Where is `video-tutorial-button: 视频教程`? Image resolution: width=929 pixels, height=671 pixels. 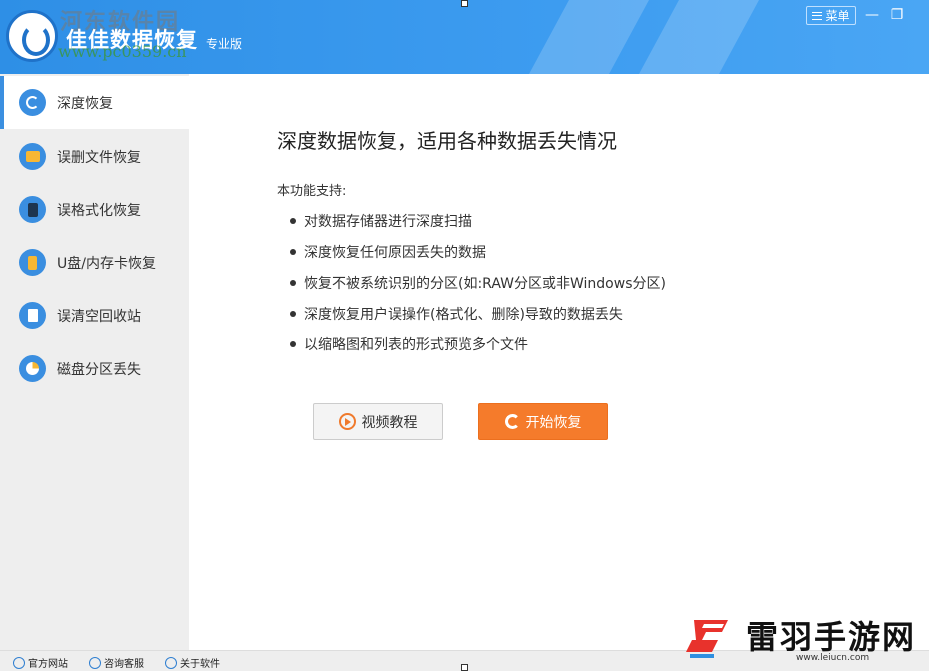
video-tutorial-button: 视频教程 is located at coordinates (378, 421).